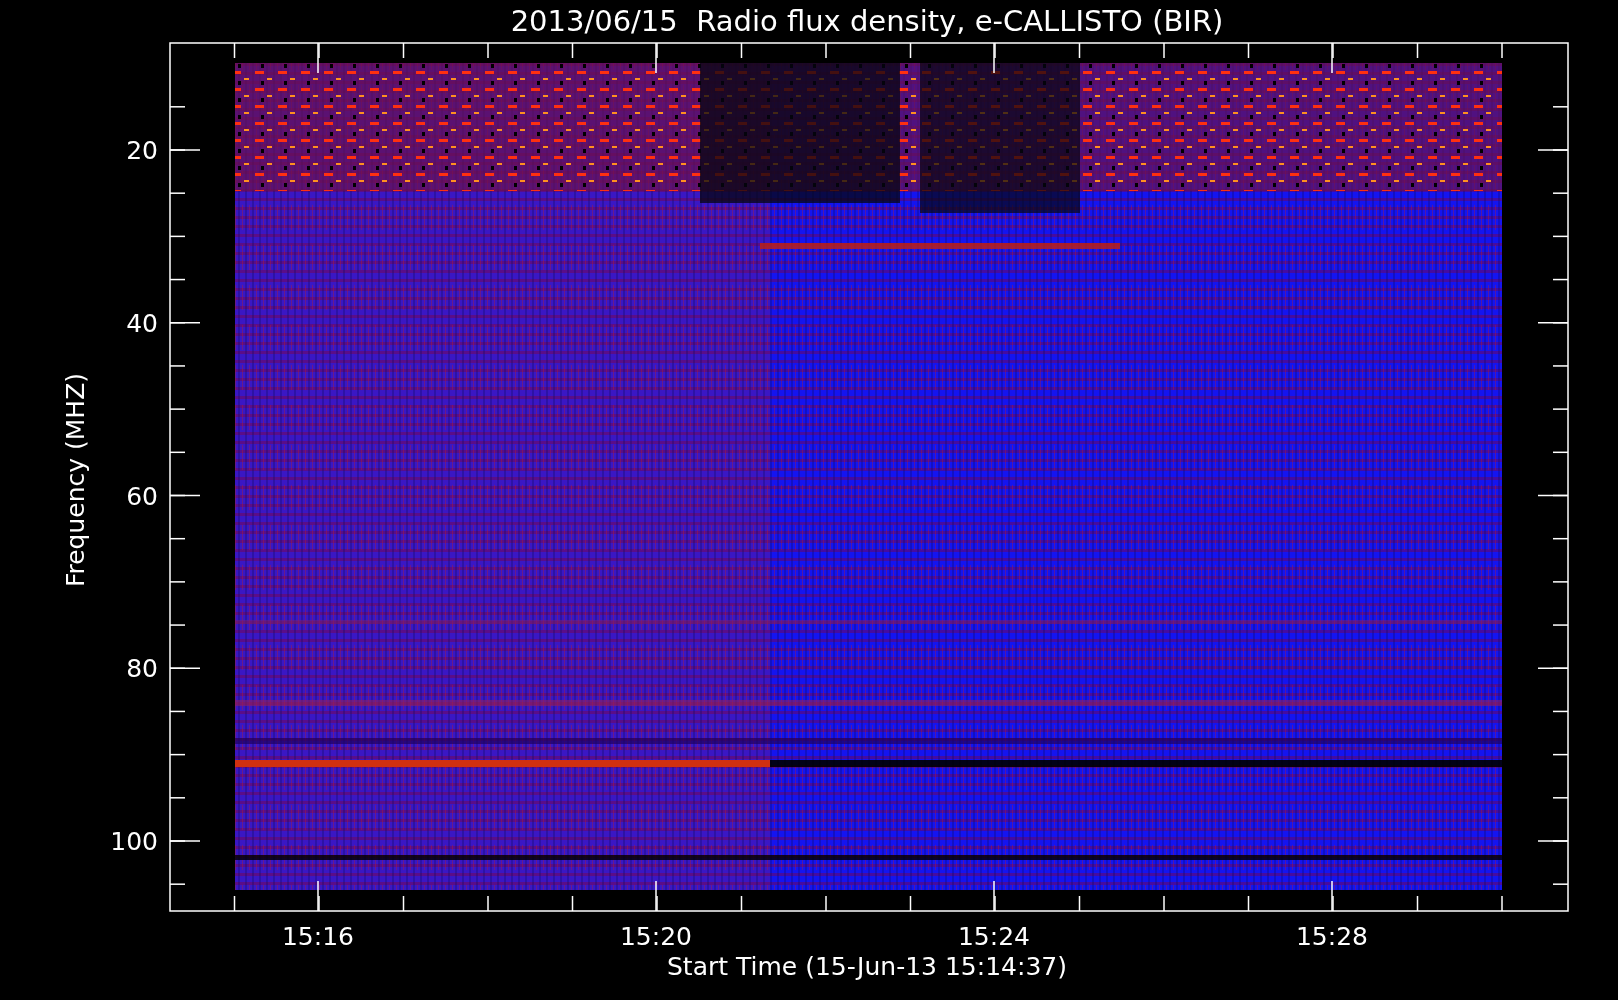 The image size is (1618, 1000). I want to click on tick-label: 20, so click(142, 150).